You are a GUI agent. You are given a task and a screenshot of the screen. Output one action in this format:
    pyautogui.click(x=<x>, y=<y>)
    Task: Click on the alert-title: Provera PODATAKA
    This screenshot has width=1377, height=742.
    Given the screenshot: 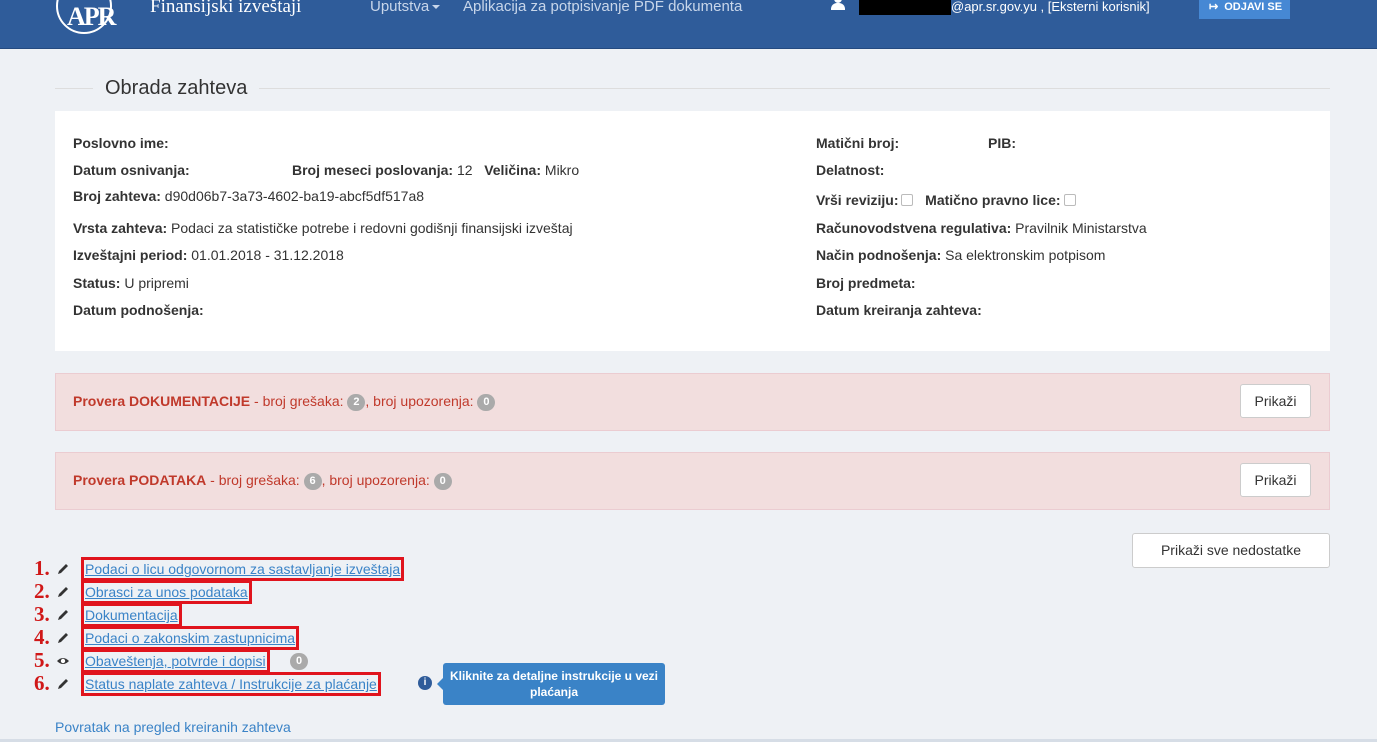 What is the action you would take?
    pyautogui.click(x=140, y=480)
    